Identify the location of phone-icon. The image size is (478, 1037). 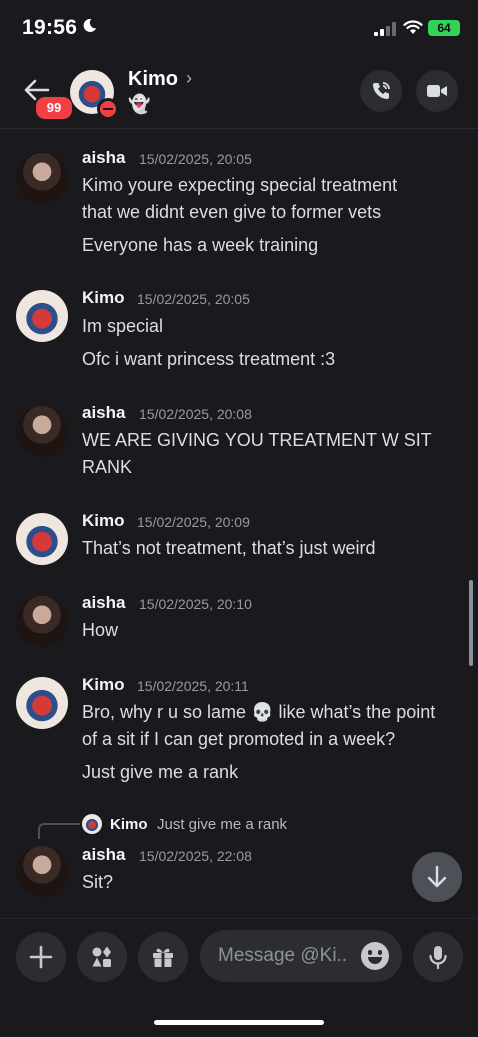
(381, 90).